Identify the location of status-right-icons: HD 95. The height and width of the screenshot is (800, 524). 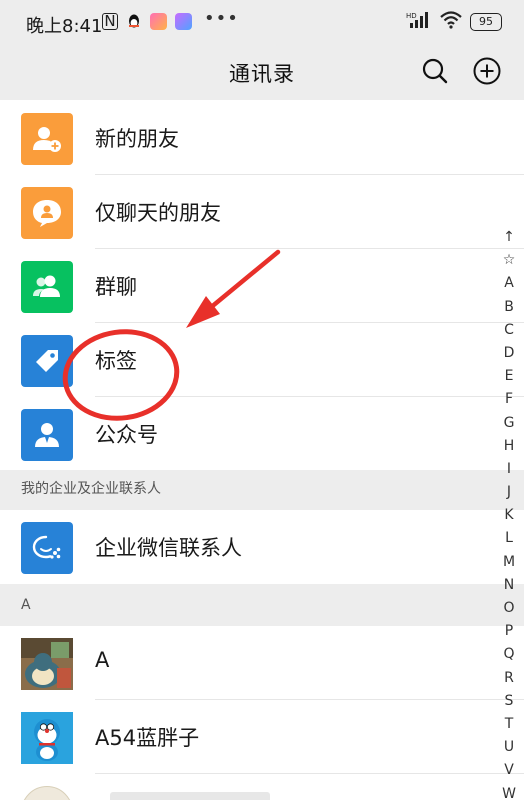
(454, 22).